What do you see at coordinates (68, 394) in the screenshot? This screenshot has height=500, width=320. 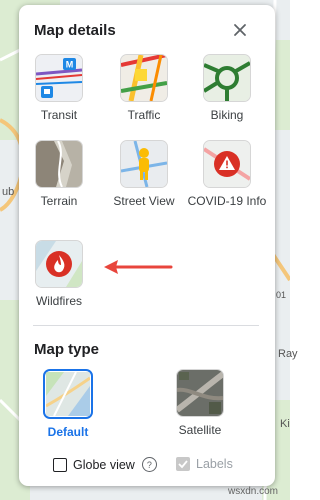 I see `default-map-thumb` at bounding box center [68, 394].